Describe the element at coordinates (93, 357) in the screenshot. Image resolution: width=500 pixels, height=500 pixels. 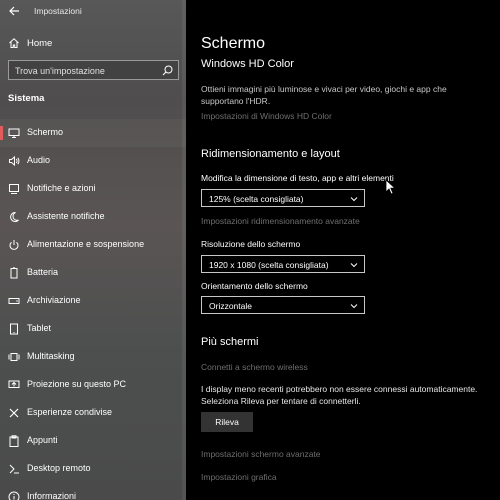
I see `sidebar-item-multitasking: Multitasking` at that location.